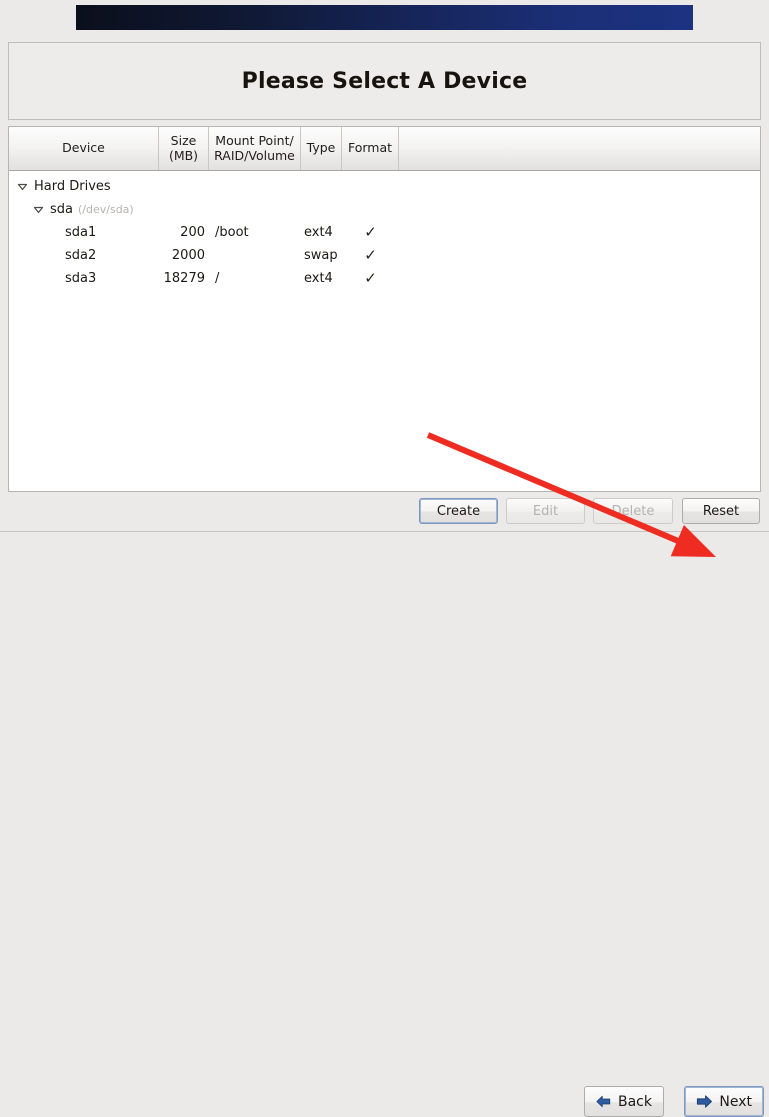  I want to click on column-header-device: Device, so click(84, 148).